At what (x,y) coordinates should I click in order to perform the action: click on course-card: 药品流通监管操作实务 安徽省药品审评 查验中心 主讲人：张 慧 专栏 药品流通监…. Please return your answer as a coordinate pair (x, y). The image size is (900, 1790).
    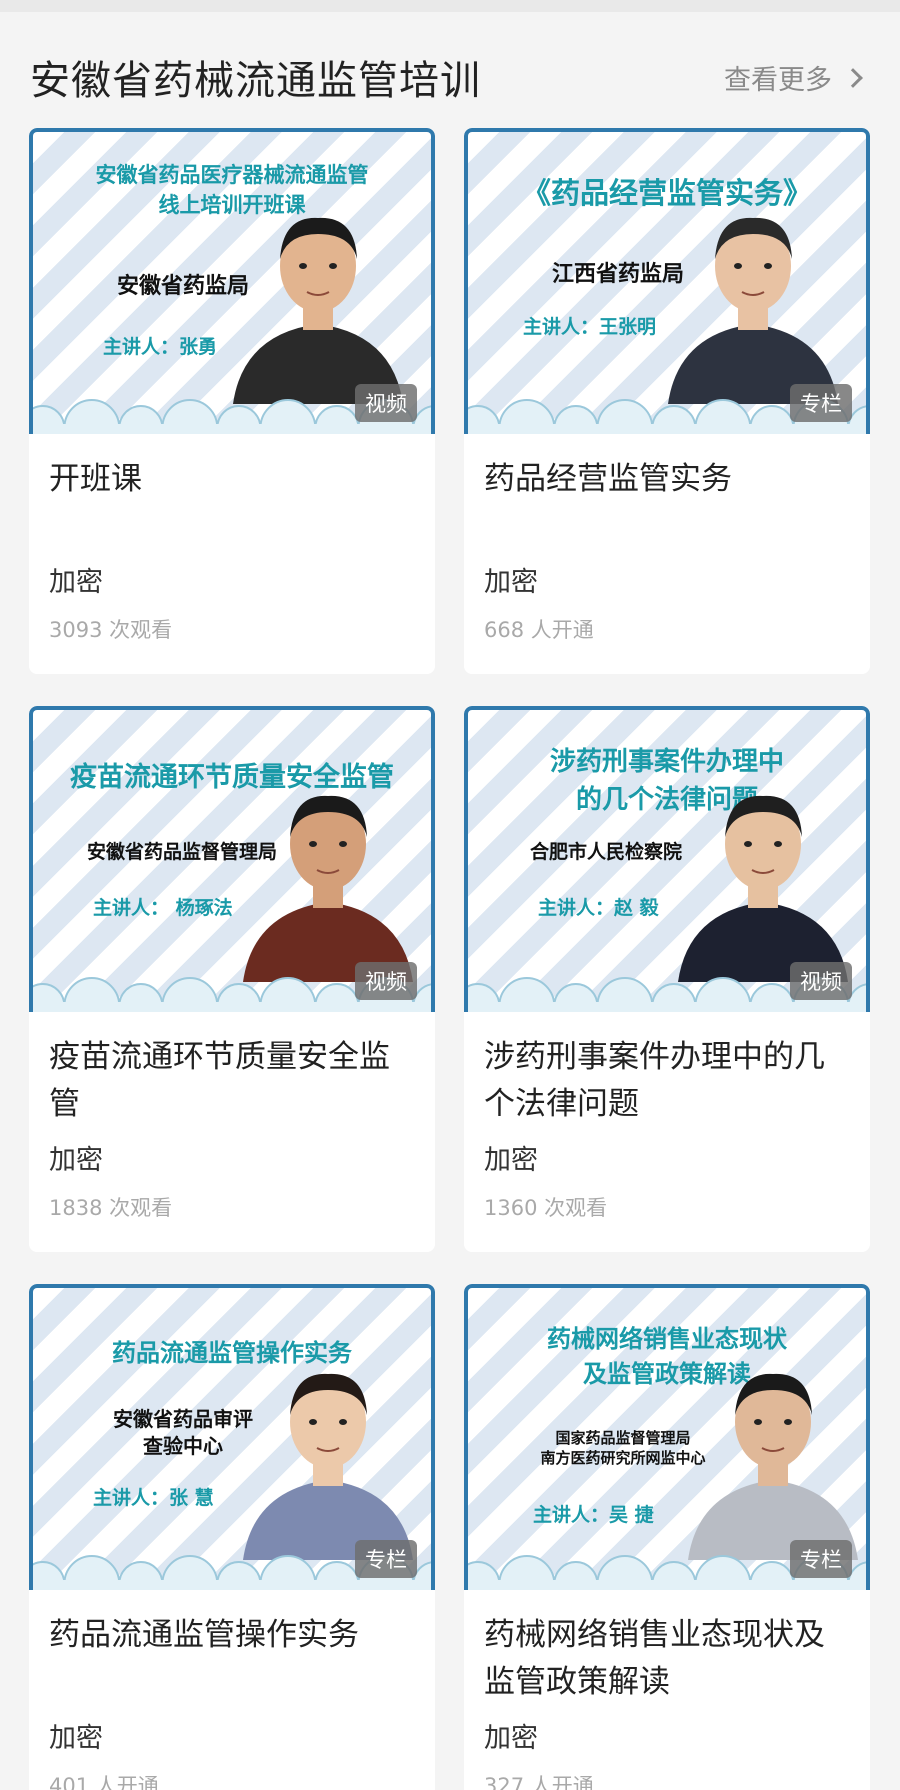
    Looking at the image, I should click on (232, 1537).